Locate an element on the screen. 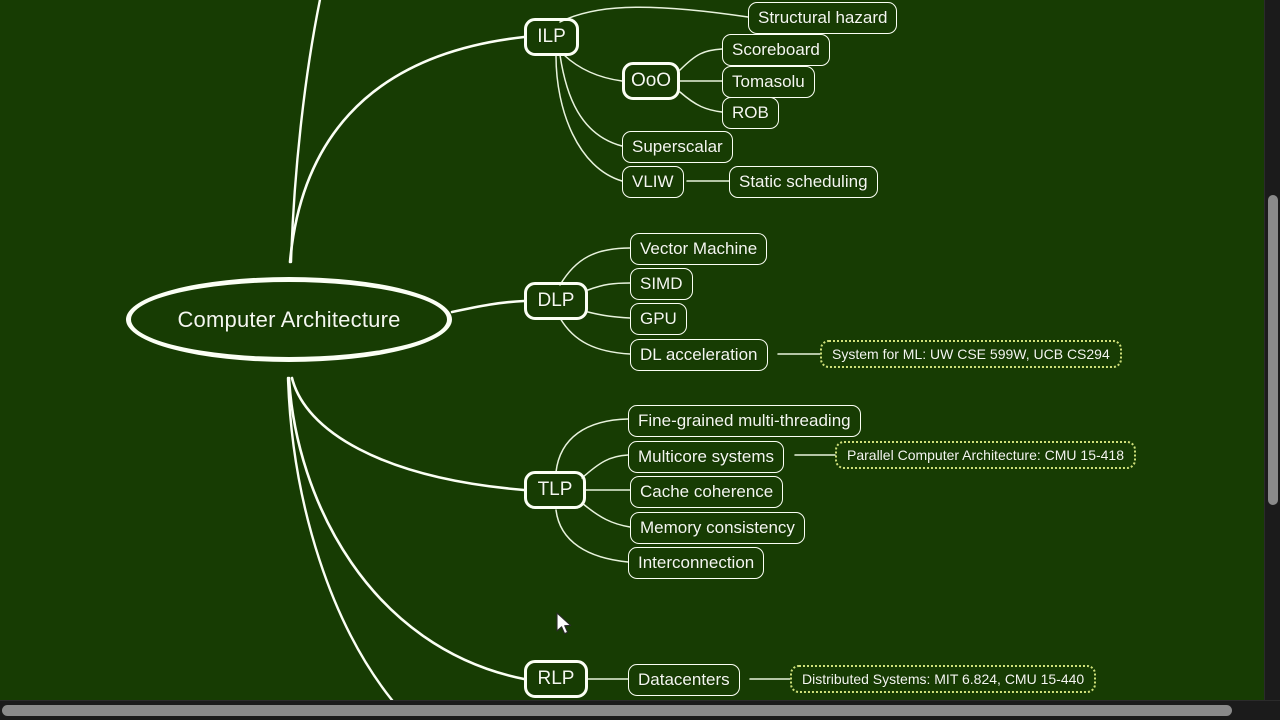 Image resolution: width=1280 pixels, height=720 pixels. node-gpu: GPU is located at coordinates (658, 319).